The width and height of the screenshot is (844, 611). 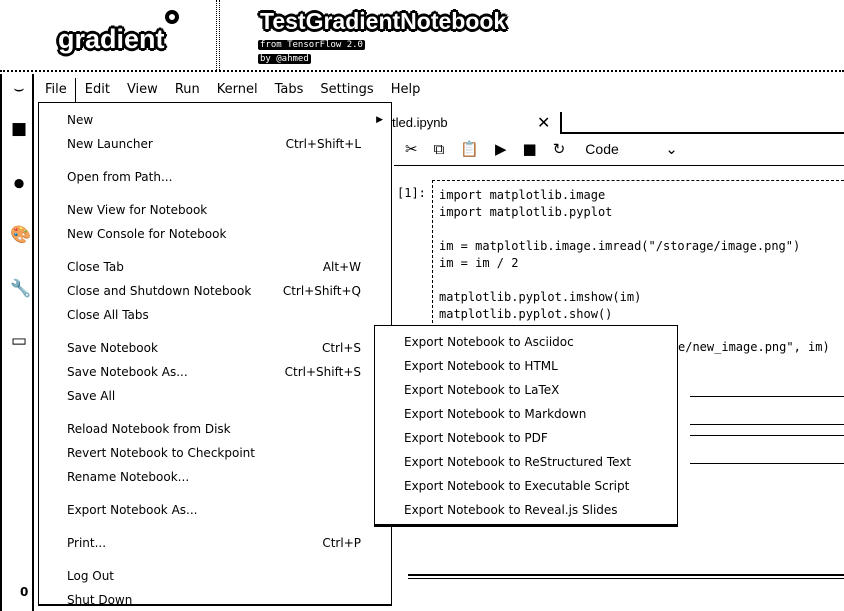 I want to click on export-menu-item: Export Notebook to HTML, so click(x=481, y=366).